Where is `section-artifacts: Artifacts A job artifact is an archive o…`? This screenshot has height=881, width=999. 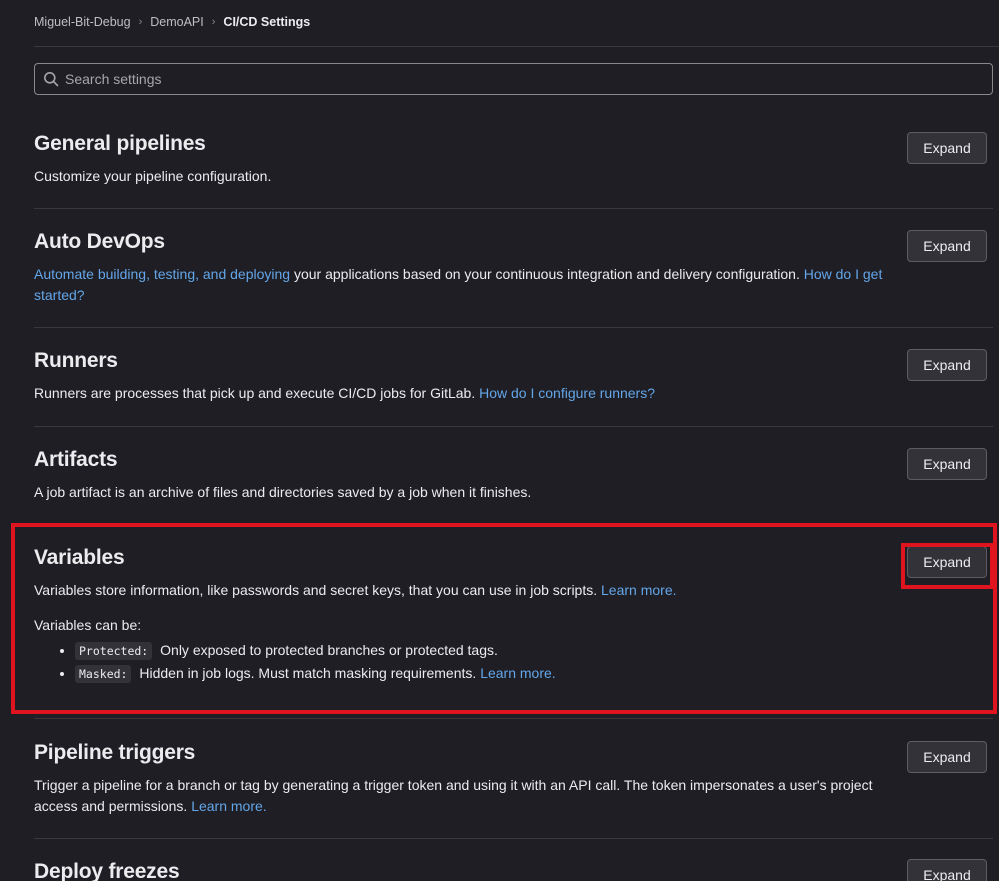
section-artifacts: Artifacts A job artifact is an archive o… is located at coordinates (516, 475).